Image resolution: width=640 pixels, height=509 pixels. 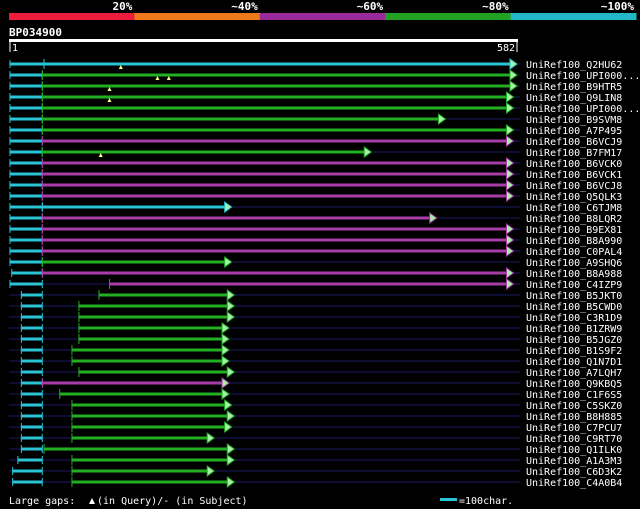 I want to click on hit-row: UniRef100_A1A3M3, so click(x=315, y=460).